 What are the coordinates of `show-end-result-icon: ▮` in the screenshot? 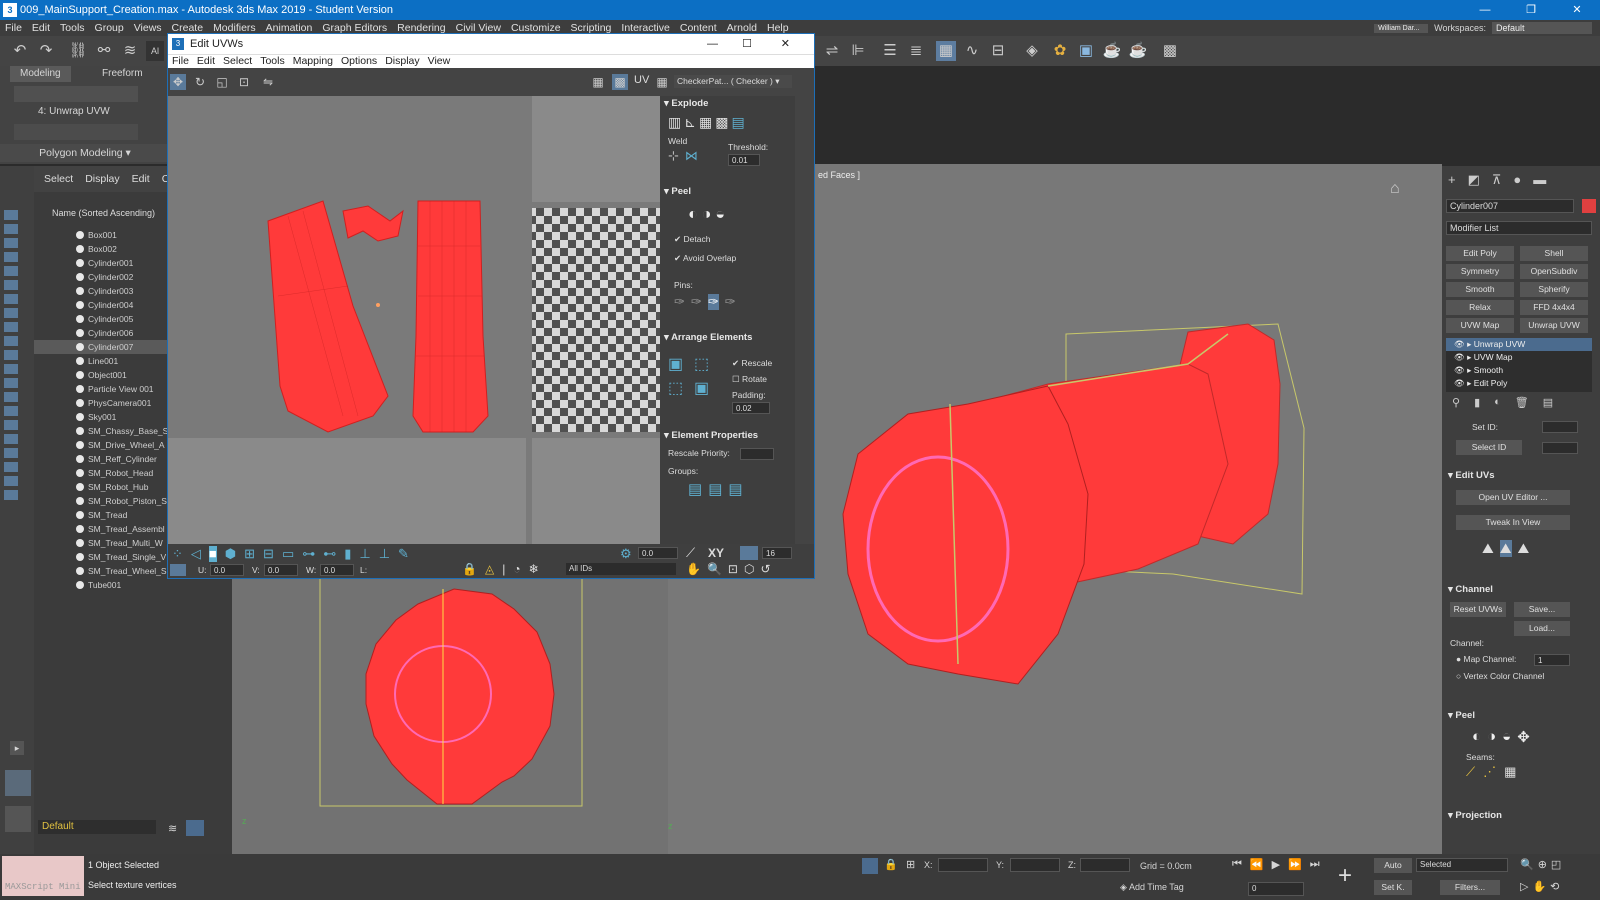 It's located at (1477, 403).